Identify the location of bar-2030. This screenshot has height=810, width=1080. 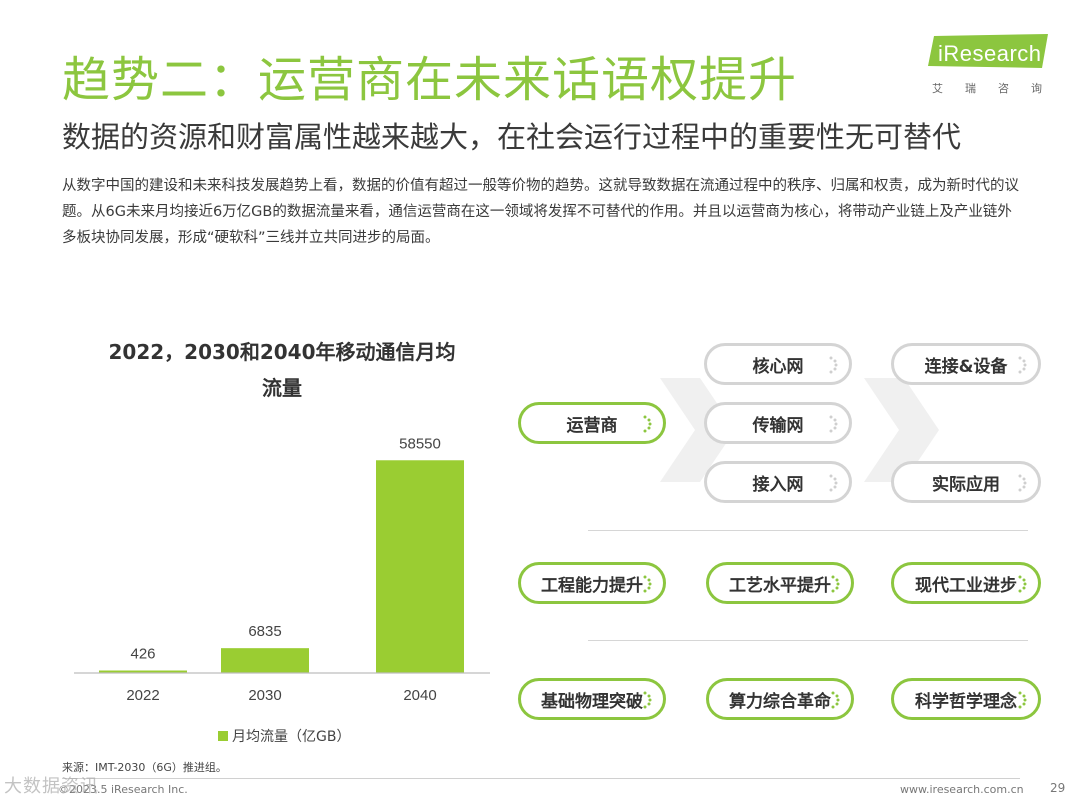
(265, 660).